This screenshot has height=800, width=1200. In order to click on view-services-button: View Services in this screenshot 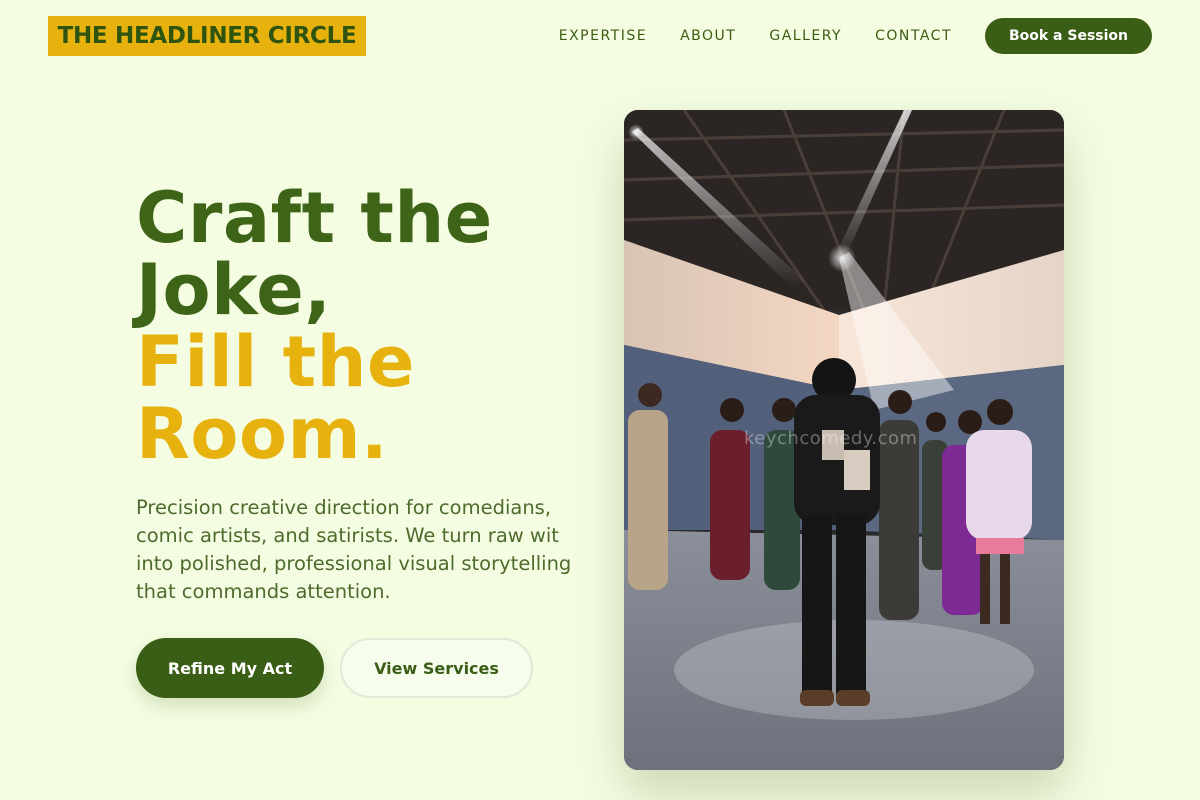, I will do `click(436, 668)`.